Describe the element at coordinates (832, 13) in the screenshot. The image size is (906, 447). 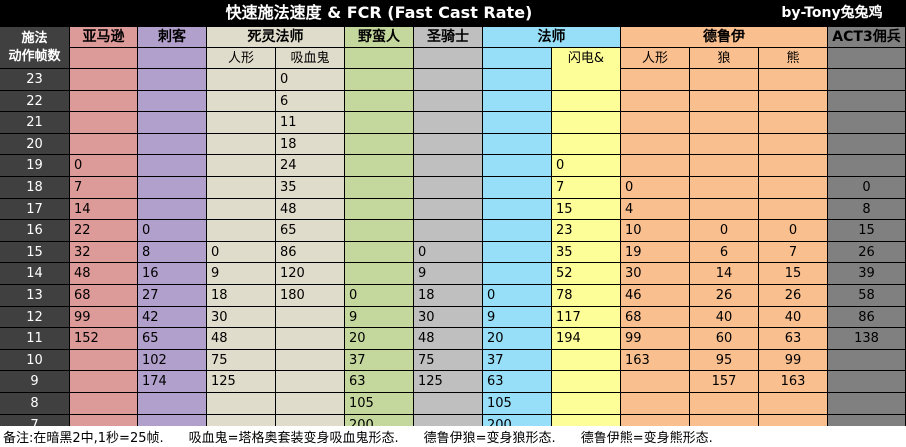
I see `author-label: by-Tony兔兔鸡` at that location.